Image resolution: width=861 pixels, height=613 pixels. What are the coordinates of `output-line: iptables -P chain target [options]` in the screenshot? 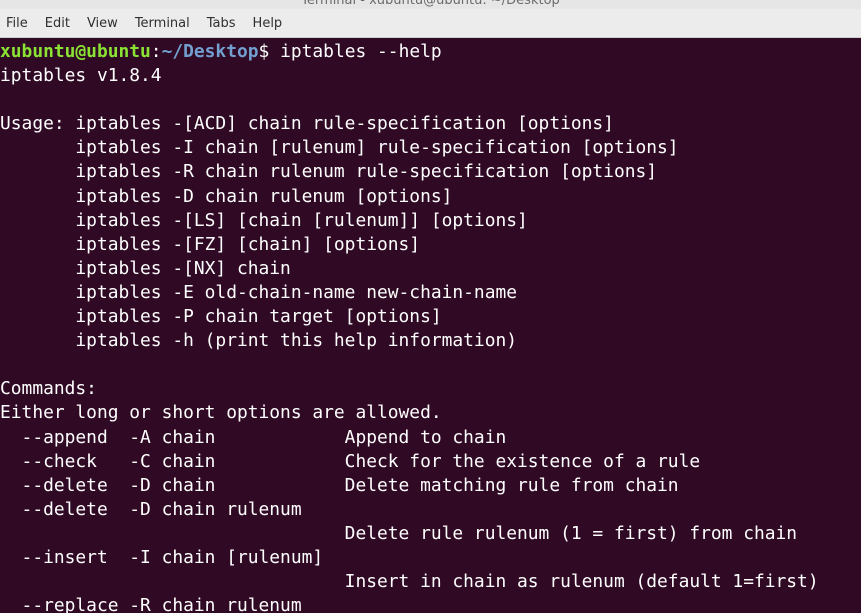 It's located at (221, 317).